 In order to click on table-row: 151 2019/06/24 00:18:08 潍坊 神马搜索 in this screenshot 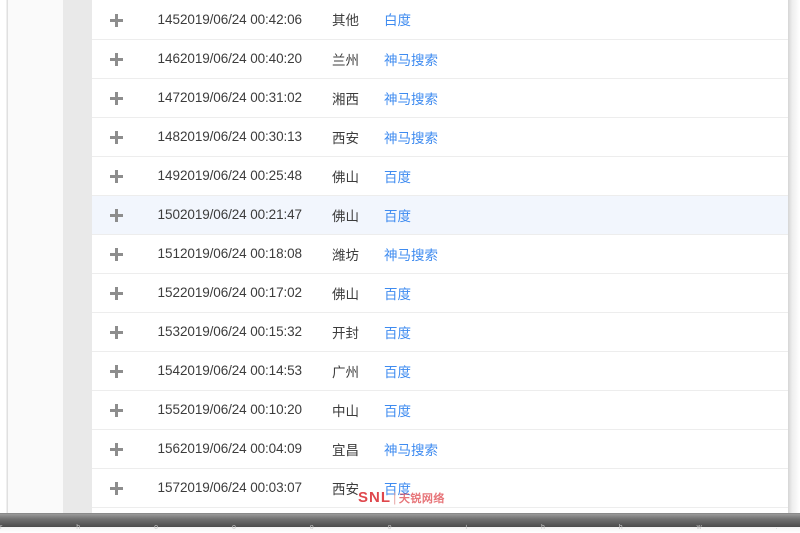, I will do `click(440, 254)`.